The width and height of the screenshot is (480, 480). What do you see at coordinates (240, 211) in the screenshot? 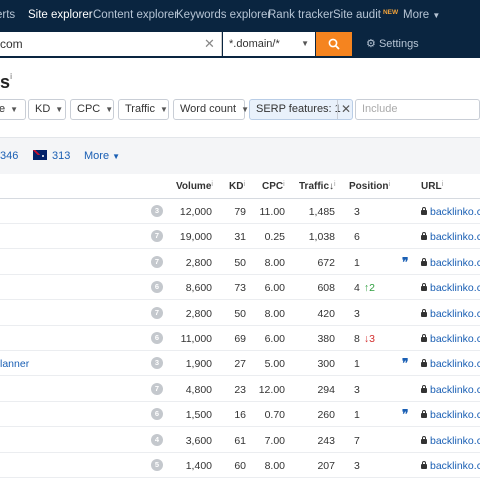
I see `table-row: 3 12,000 79 11.00 1,485 3 backlinko.co` at bounding box center [240, 211].